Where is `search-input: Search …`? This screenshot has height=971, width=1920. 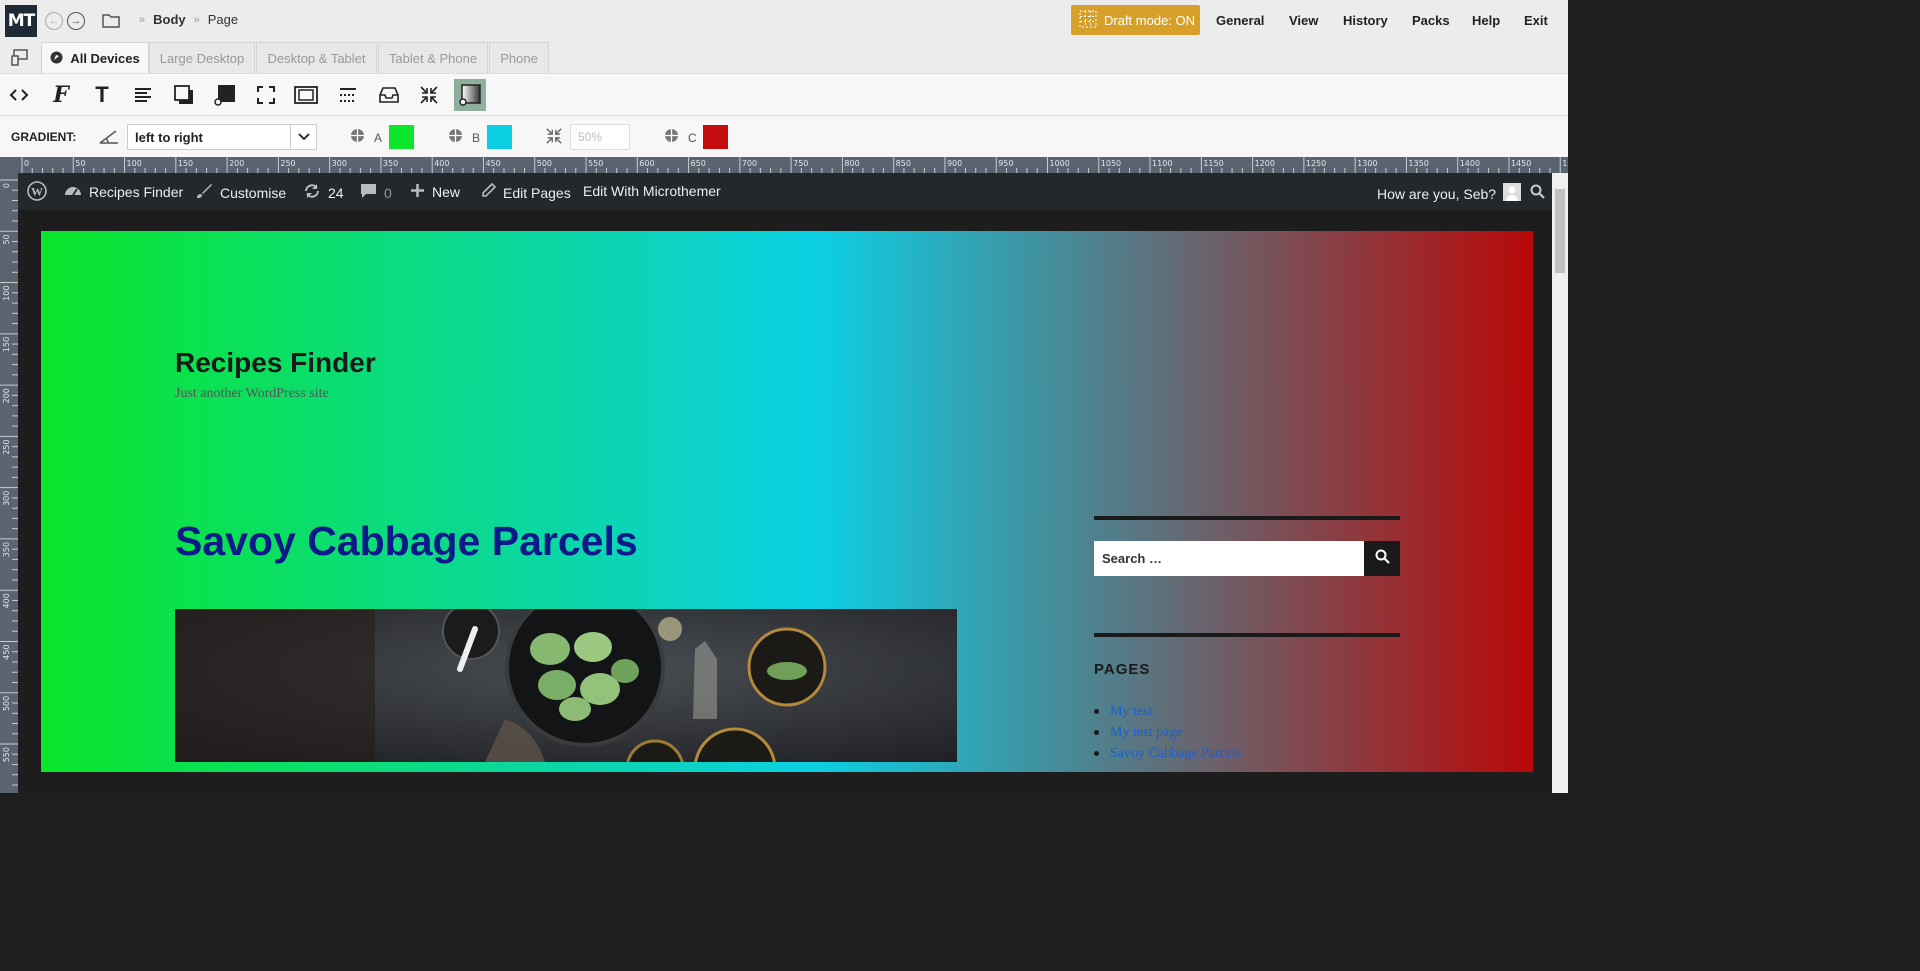
search-input: Search … is located at coordinates (1229, 558).